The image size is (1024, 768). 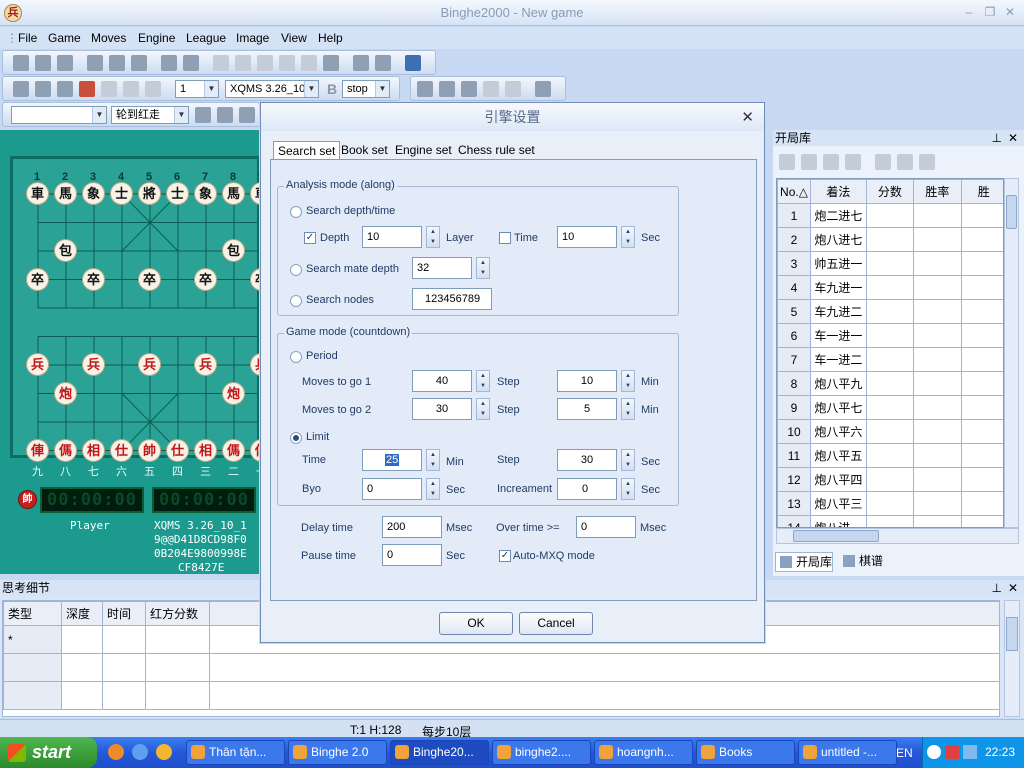 What do you see at coordinates (32, 613) in the screenshot?
I see `col-type: 类型` at bounding box center [32, 613].